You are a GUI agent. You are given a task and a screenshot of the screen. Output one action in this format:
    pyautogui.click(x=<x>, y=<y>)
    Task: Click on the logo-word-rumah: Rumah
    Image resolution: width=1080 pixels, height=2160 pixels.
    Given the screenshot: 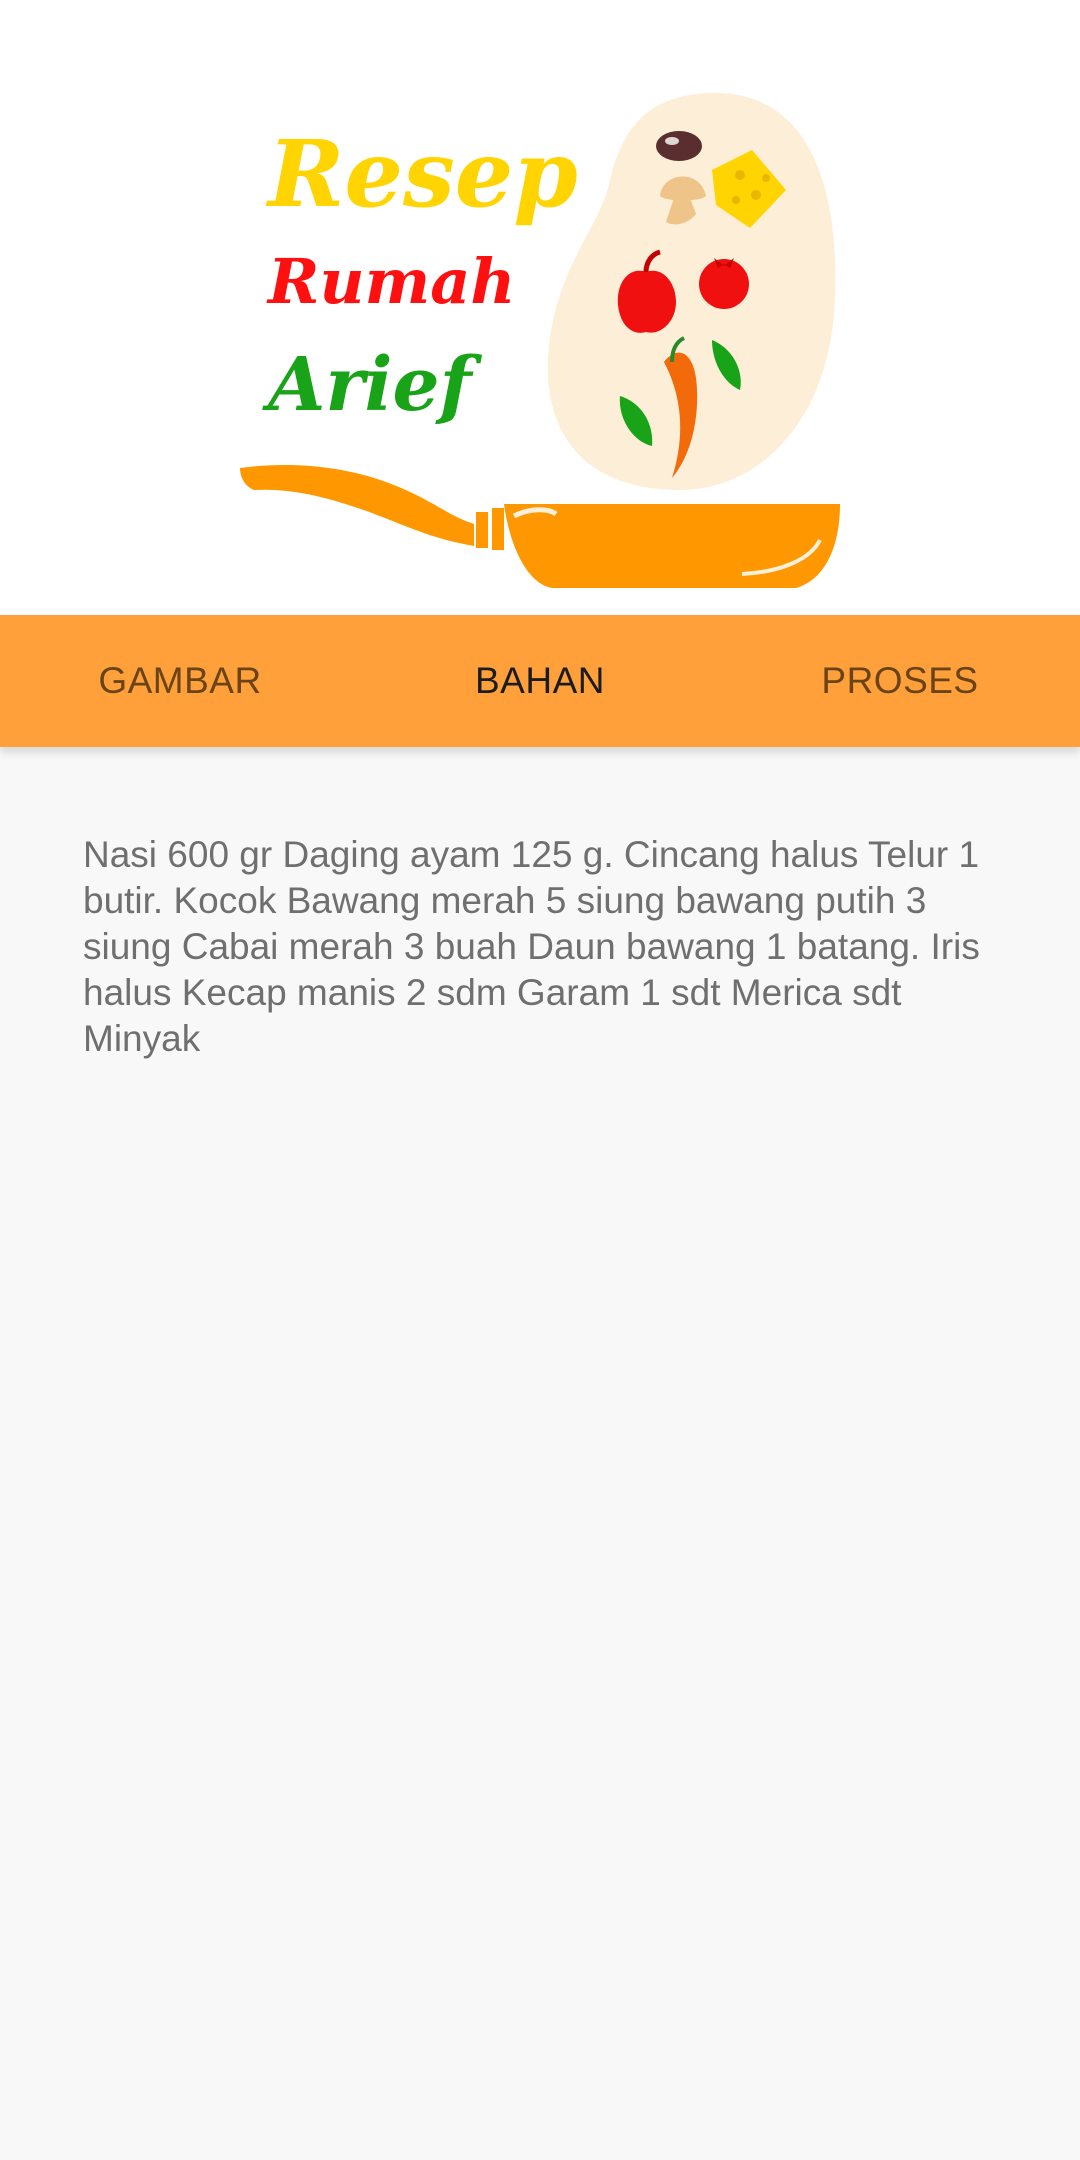 What is the action you would take?
    pyautogui.click(x=390, y=281)
    